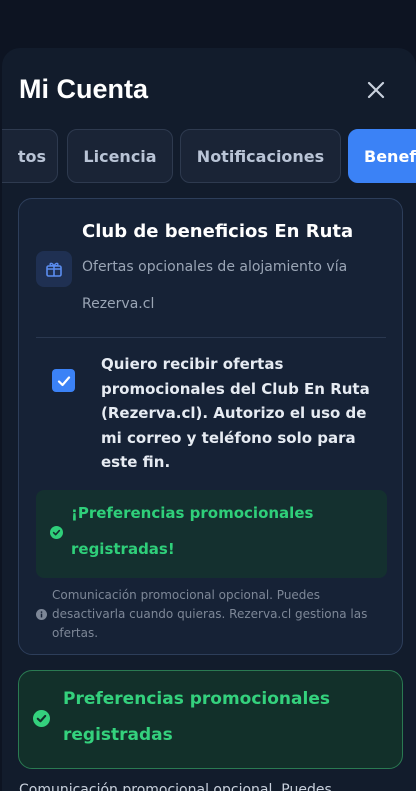 Image resolution: width=416 pixels, height=791 pixels. I want to click on checkmark-icon, so click(63, 380).